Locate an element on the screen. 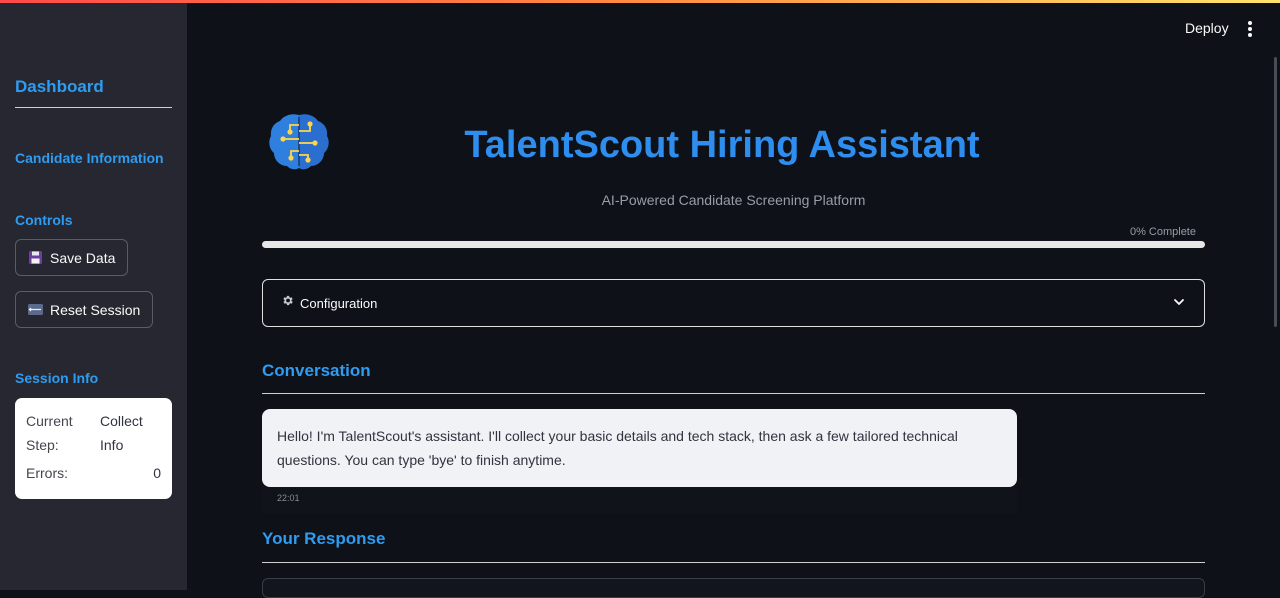 Image resolution: width=1280 pixels, height=598 pixels. conversation-heading: Conversation is located at coordinates (316, 370).